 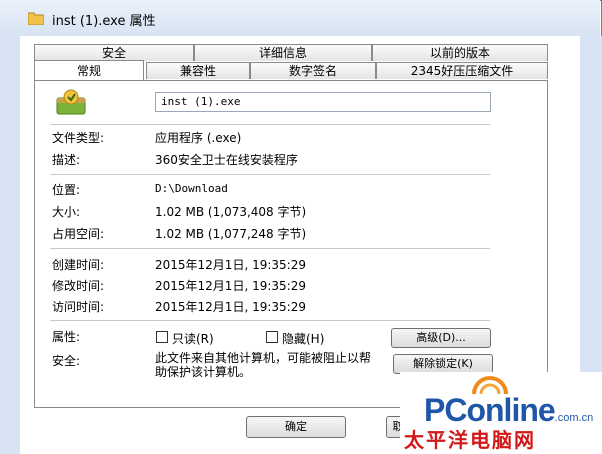 I want to click on attributes-label: 属性:, so click(x=66, y=337).